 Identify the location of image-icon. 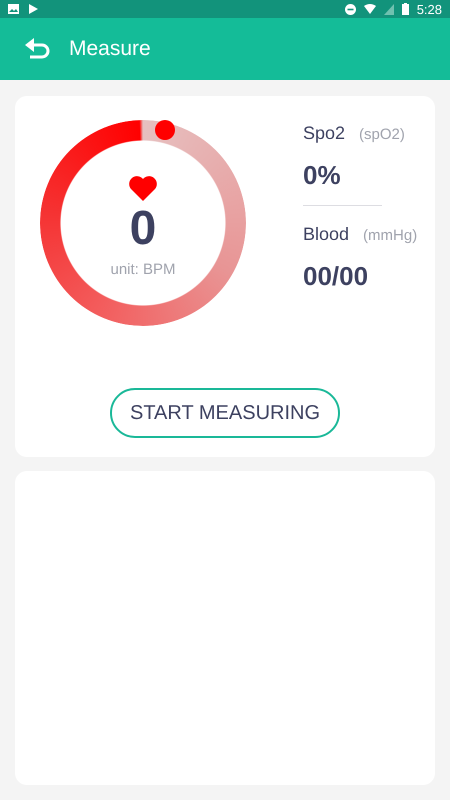
(13, 9).